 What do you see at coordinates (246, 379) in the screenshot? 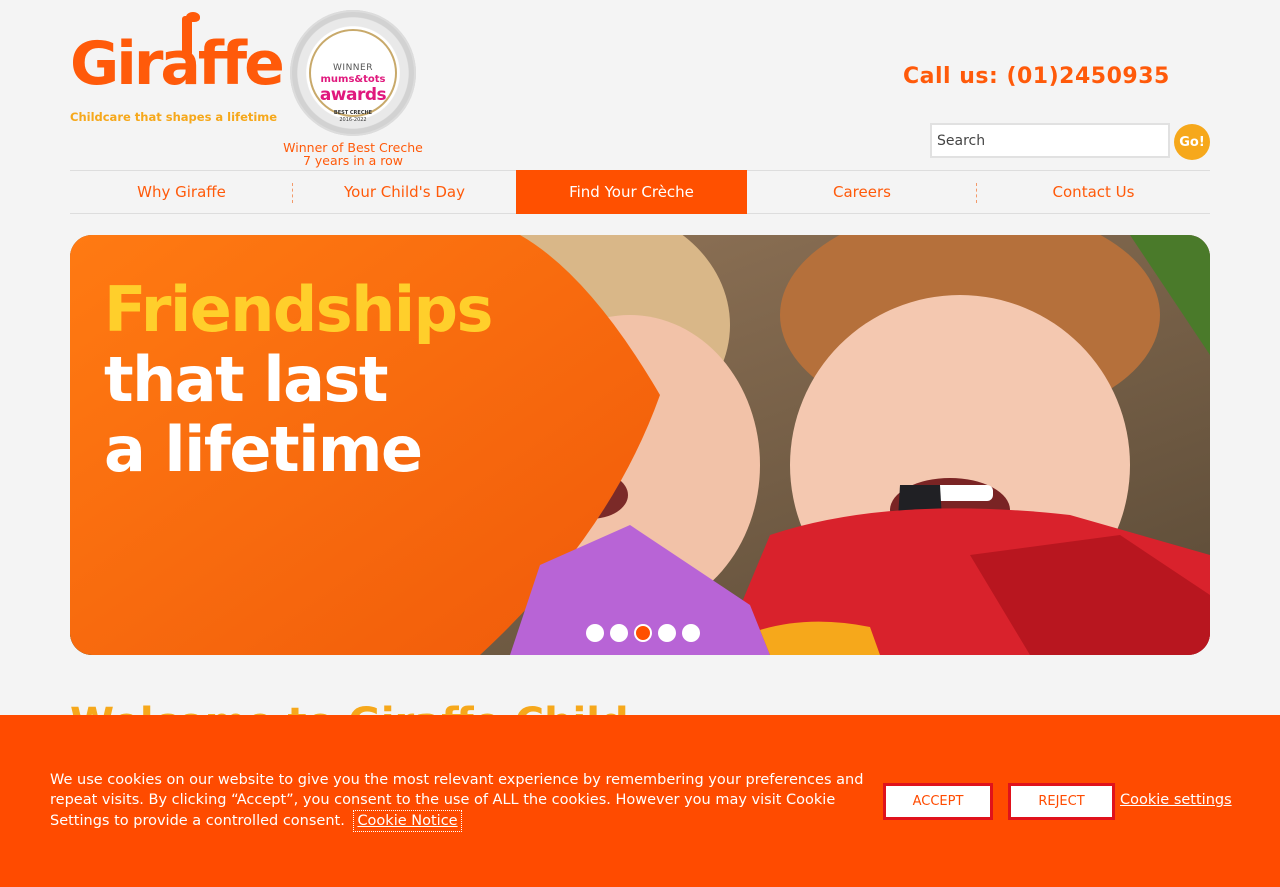
I see `hero-line-2: that last` at bounding box center [246, 379].